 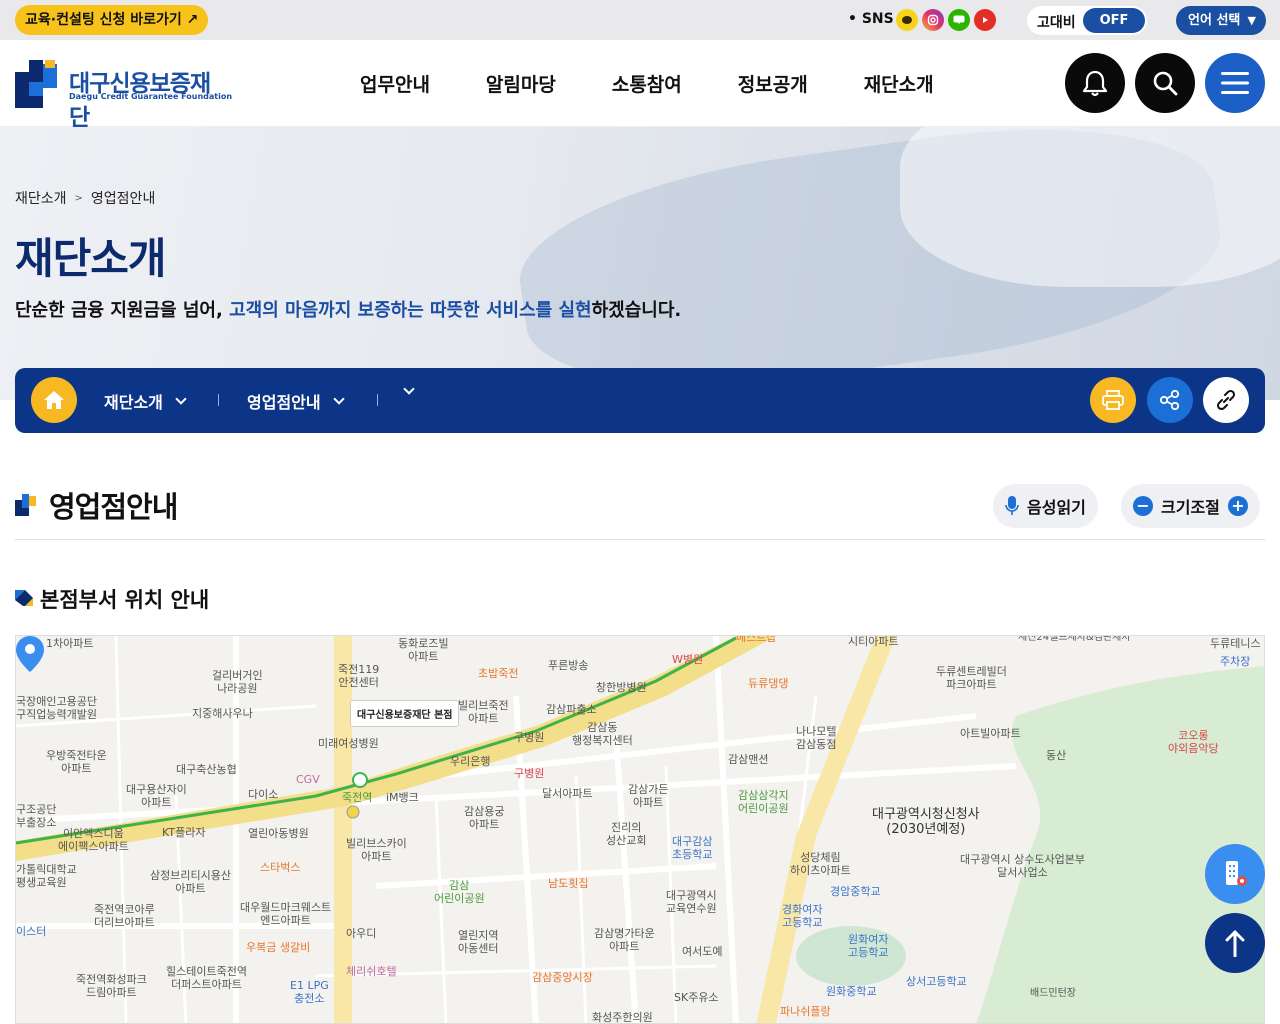 I want to click on home-button, so click(x=54, y=400).